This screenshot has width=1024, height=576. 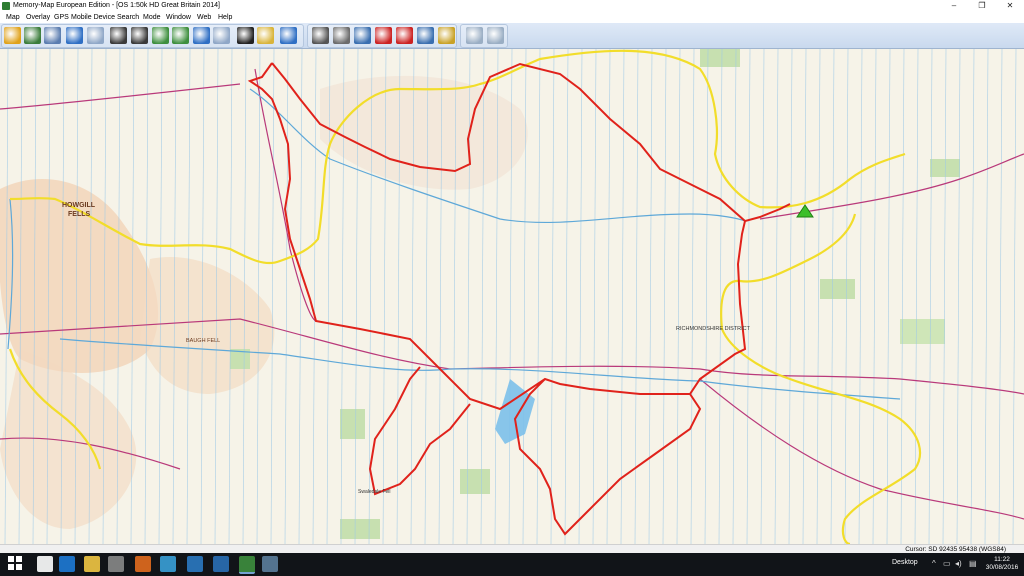 What do you see at coordinates (160, 35) in the screenshot?
I see `scale-up-icon` at bounding box center [160, 35].